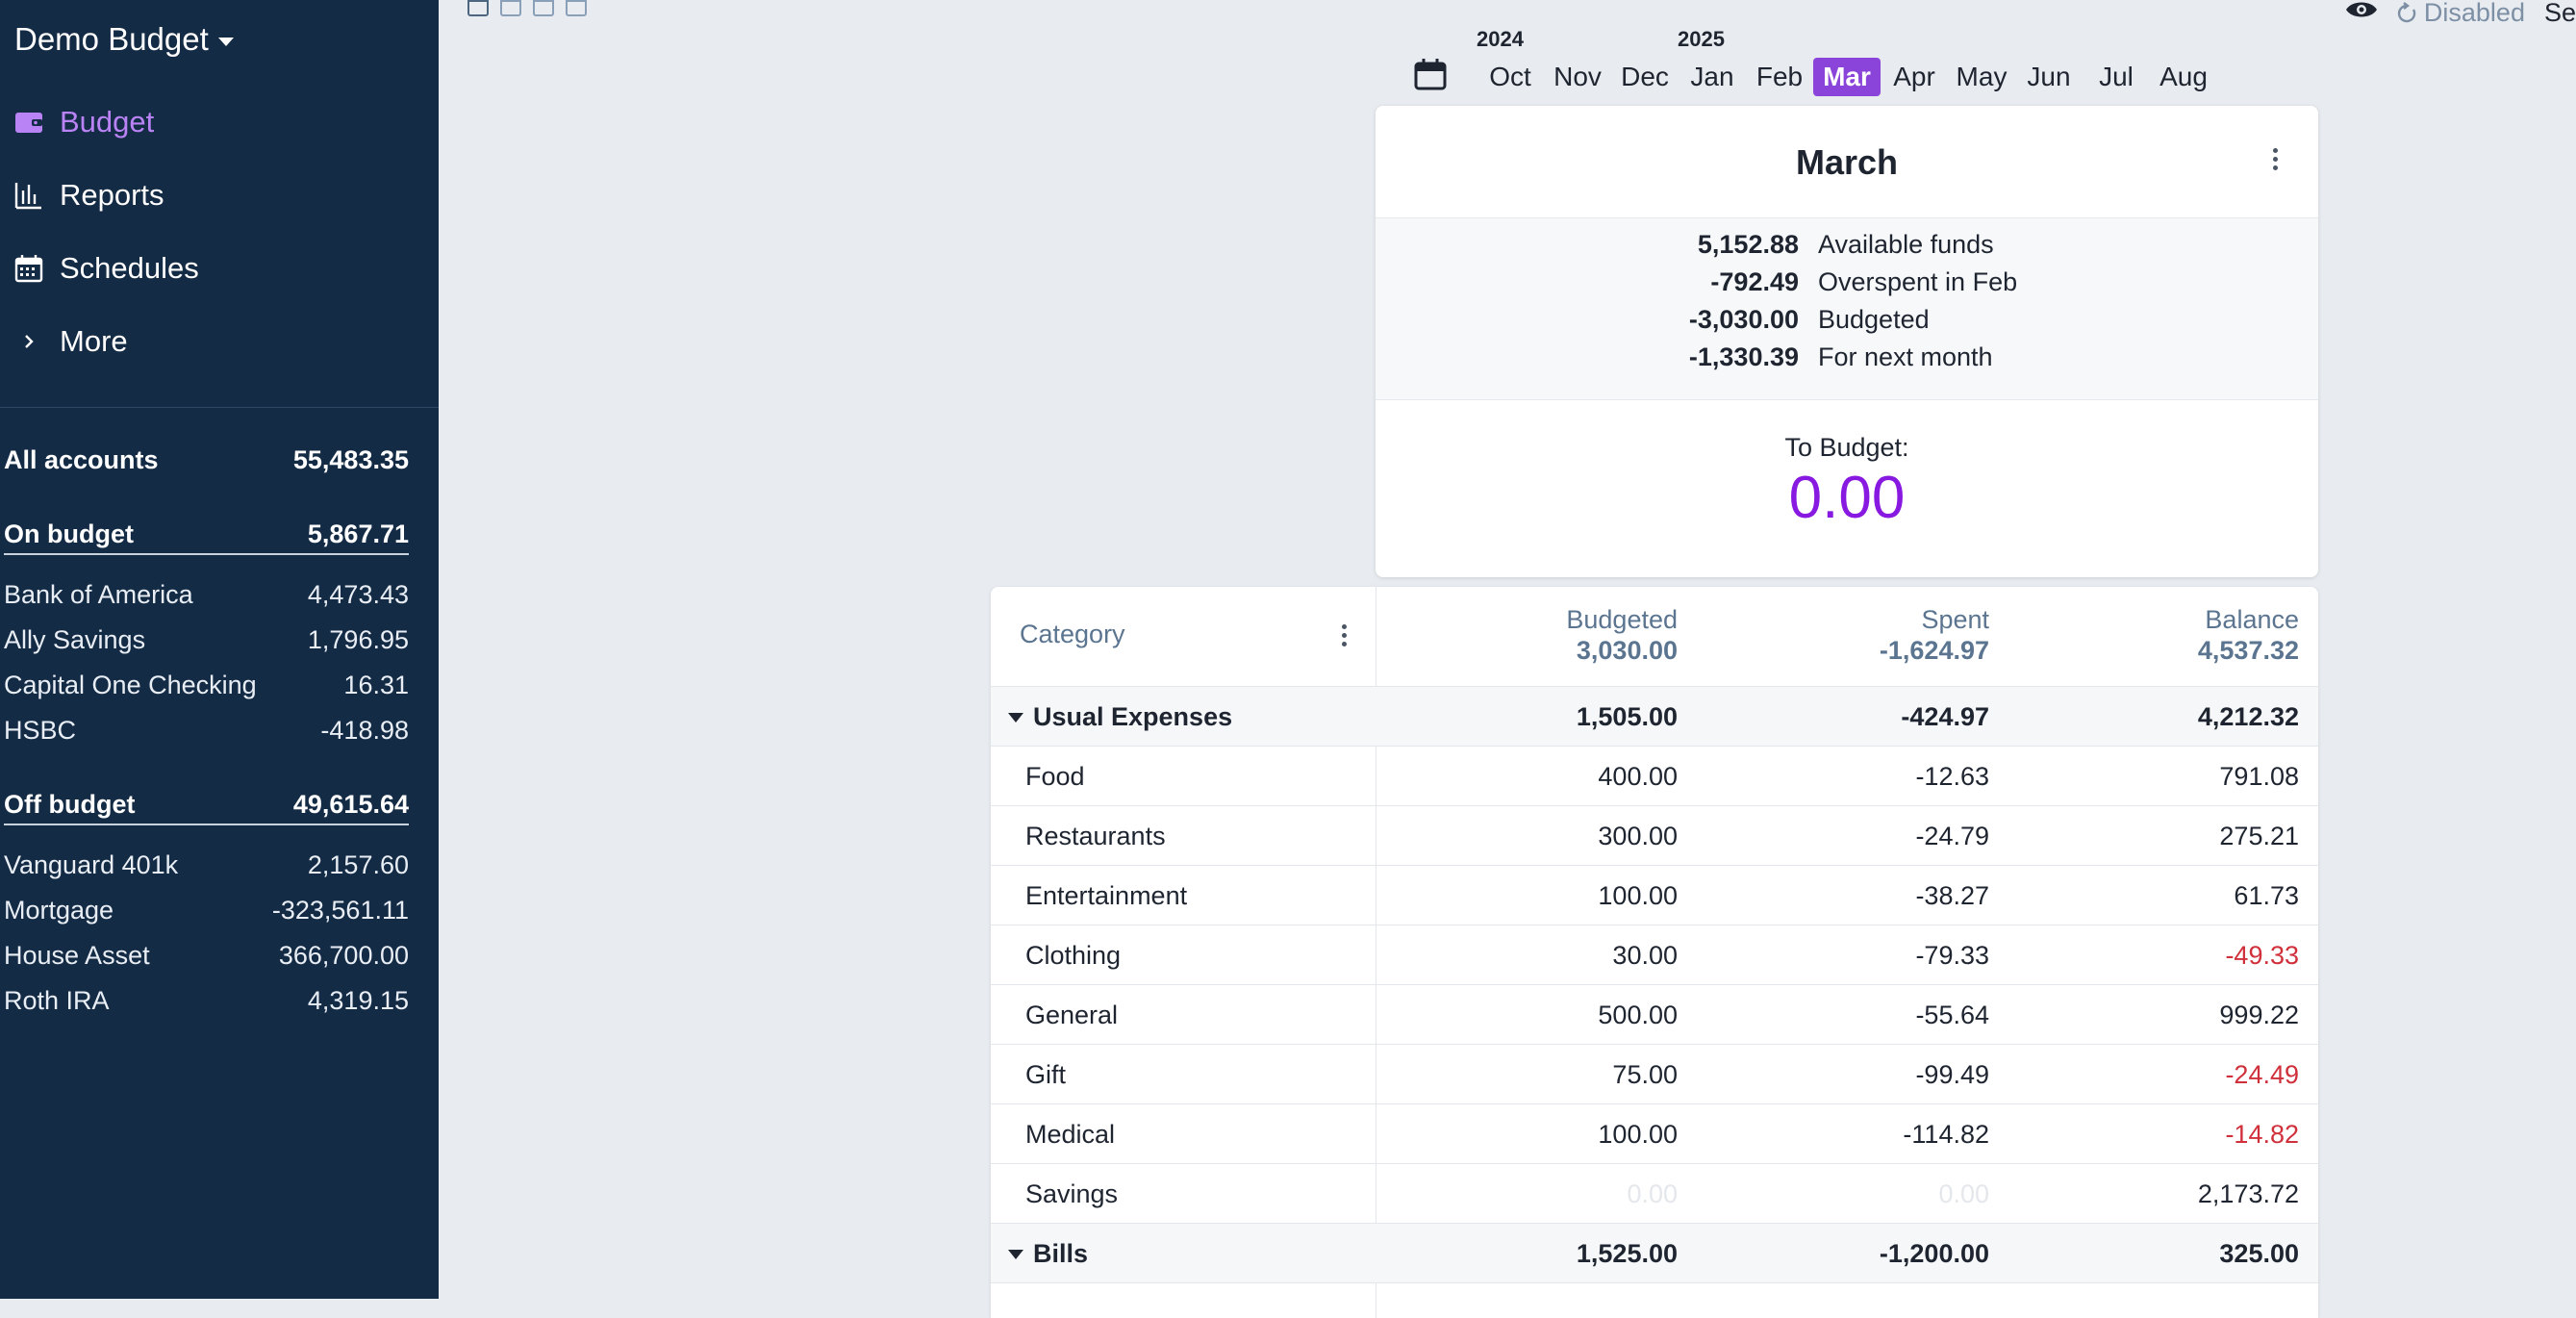 The height and width of the screenshot is (1318, 2576). What do you see at coordinates (70, 341) in the screenshot?
I see `nav-more: More` at bounding box center [70, 341].